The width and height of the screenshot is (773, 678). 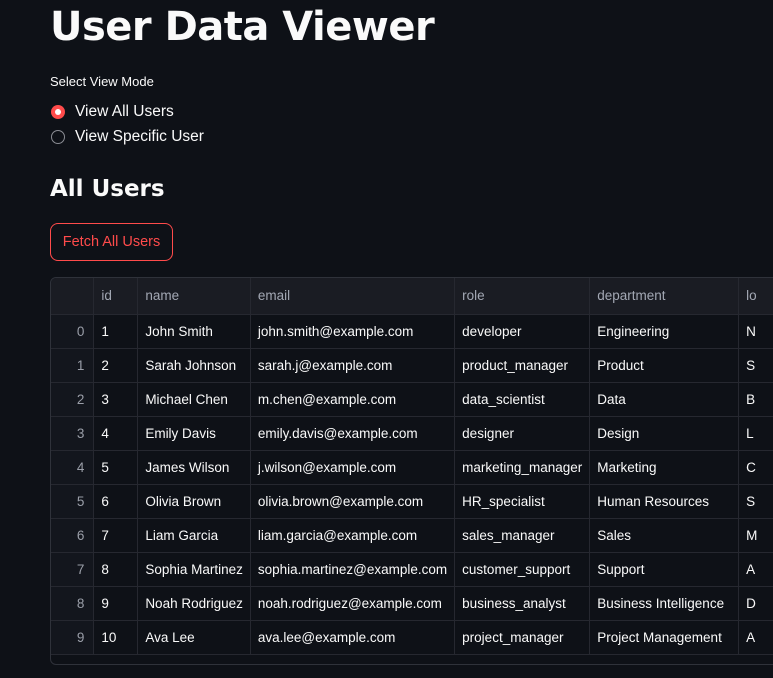 What do you see at coordinates (194, 365) in the screenshot?
I see `table-cell: Sarah Johnson` at bounding box center [194, 365].